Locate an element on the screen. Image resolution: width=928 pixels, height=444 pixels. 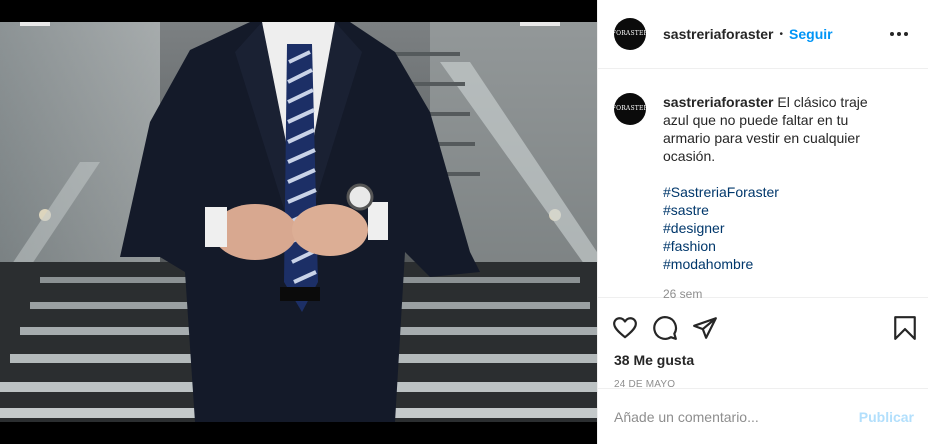
bookmark-icon is located at coordinates (905, 328).